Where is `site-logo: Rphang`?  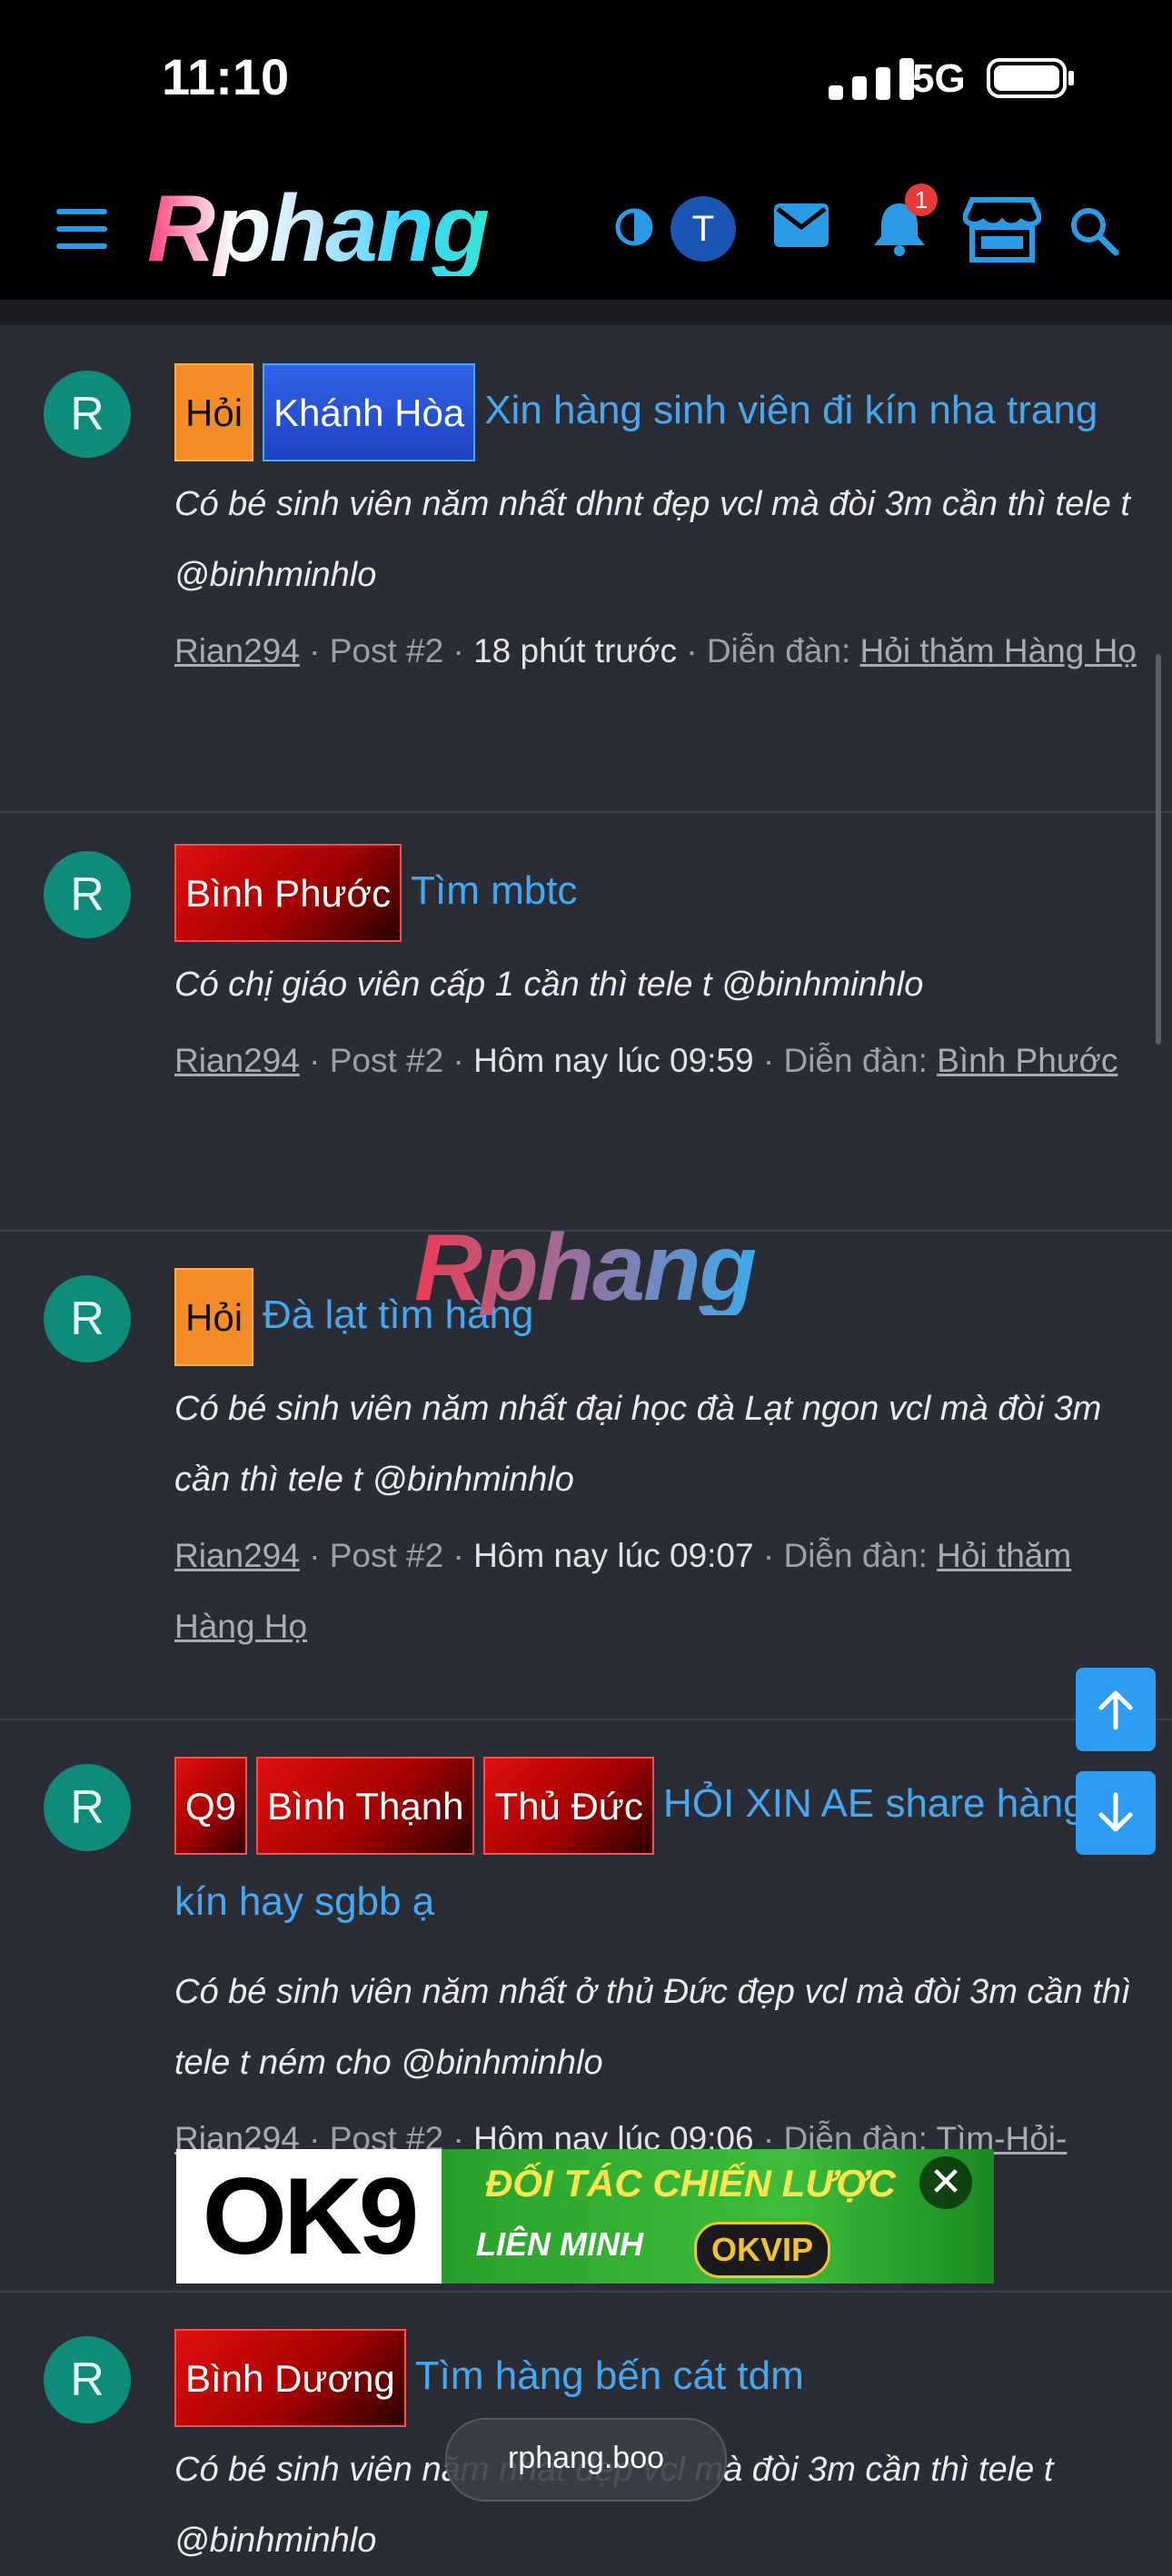
site-logo: Rphang is located at coordinates (318, 229).